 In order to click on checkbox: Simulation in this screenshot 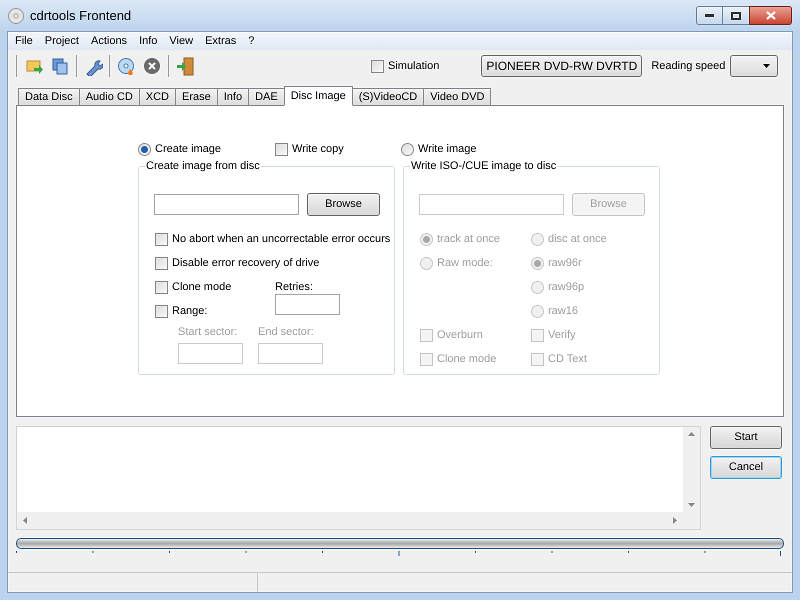, I will do `click(405, 66)`.